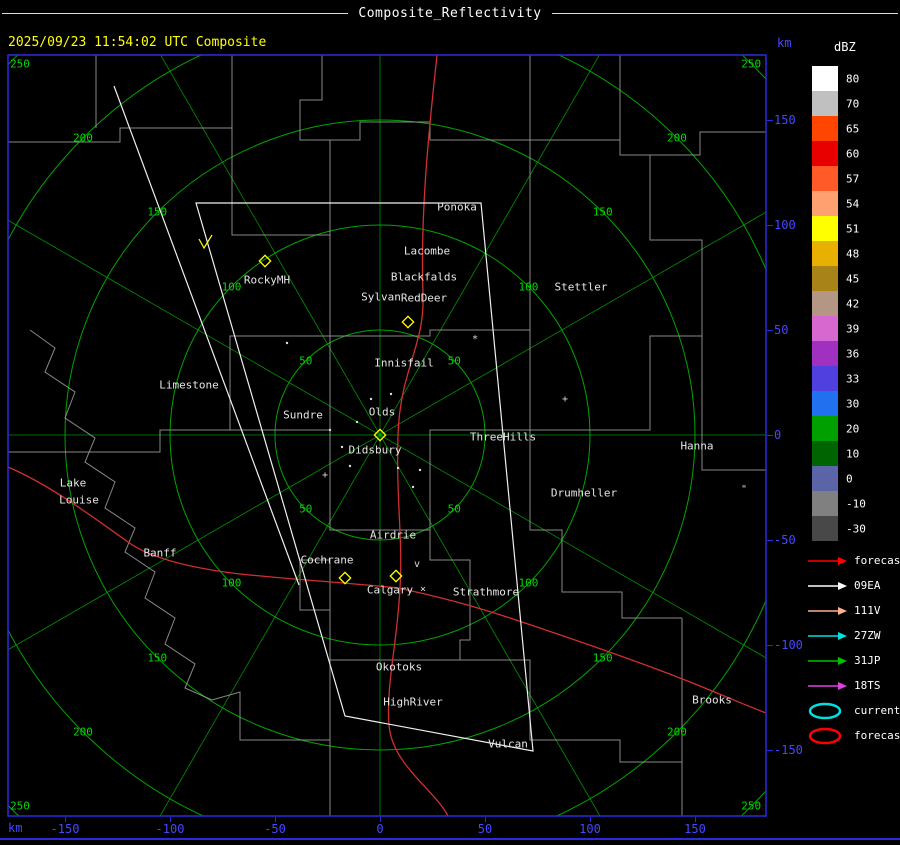 Image resolution: width=900 pixels, height=845 pixels. Describe the element at coordinates (845, 47) in the screenshot. I see `colorbar-title: dBZ` at that location.